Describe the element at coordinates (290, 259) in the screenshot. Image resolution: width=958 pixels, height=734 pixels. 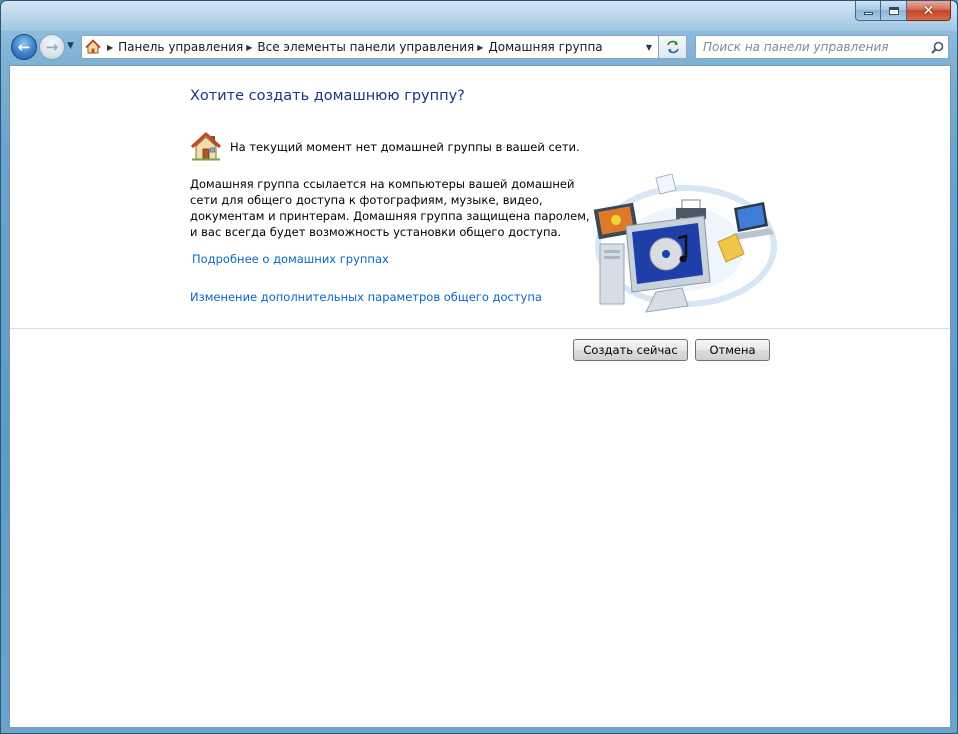
I see `learn-more-link: Подробнее о домашних группах` at that location.